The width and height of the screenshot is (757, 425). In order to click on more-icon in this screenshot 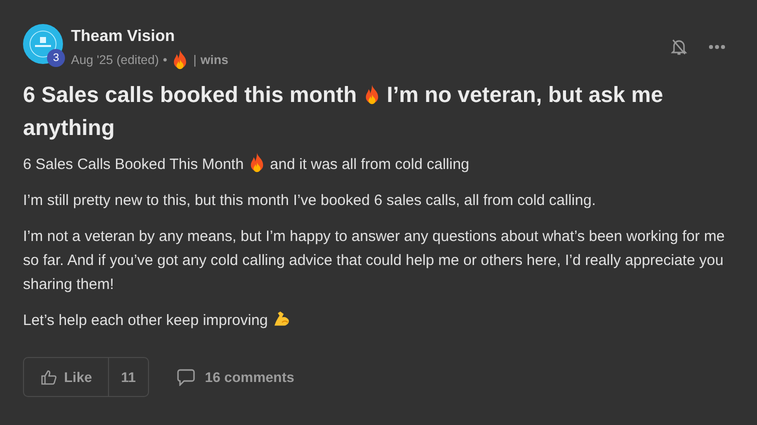, I will do `click(717, 47)`.